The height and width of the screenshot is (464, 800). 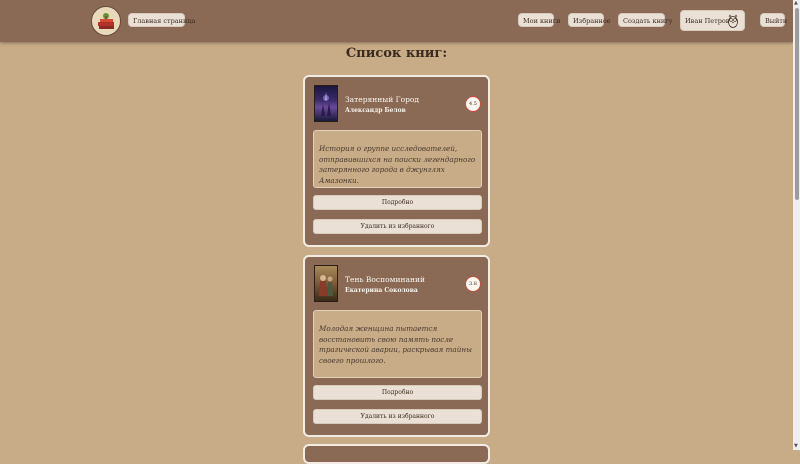 What do you see at coordinates (796, 3) in the screenshot?
I see `scroll-up-arrow-icon: ▲` at bounding box center [796, 3].